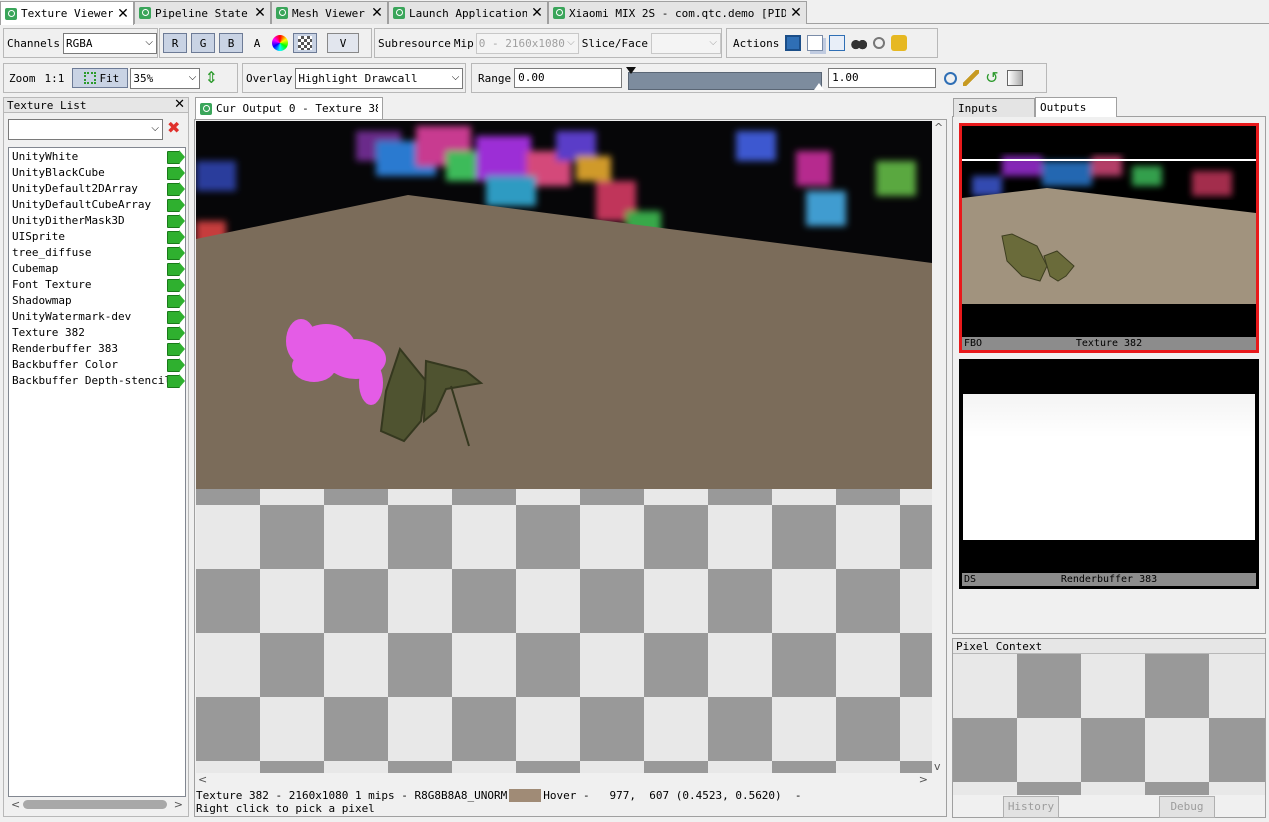 Image resolution: width=1269 pixels, height=822 pixels. Describe the element at coordinates (280, 43) in the screenshot. I see `color-picker-icon` at that location.